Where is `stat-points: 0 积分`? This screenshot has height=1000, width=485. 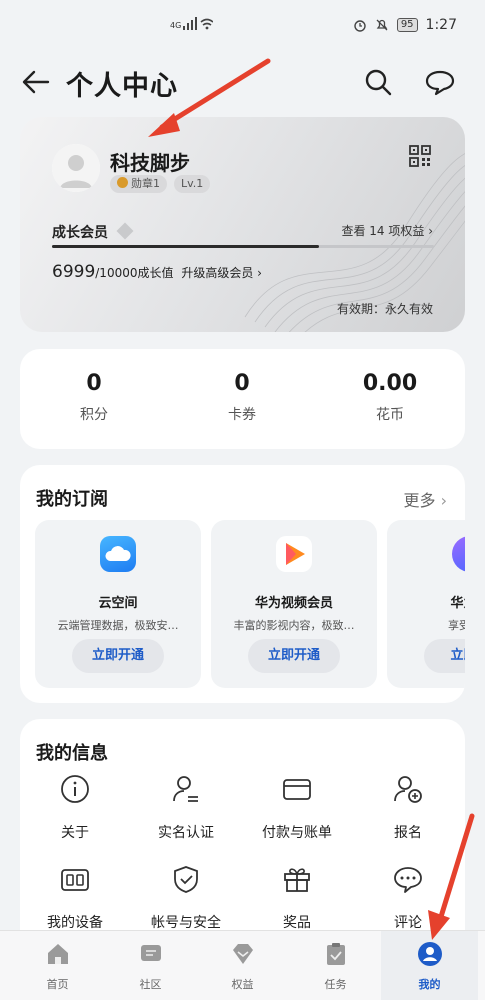
stat-points: 0 积分 is located at coordinates (94, 397).